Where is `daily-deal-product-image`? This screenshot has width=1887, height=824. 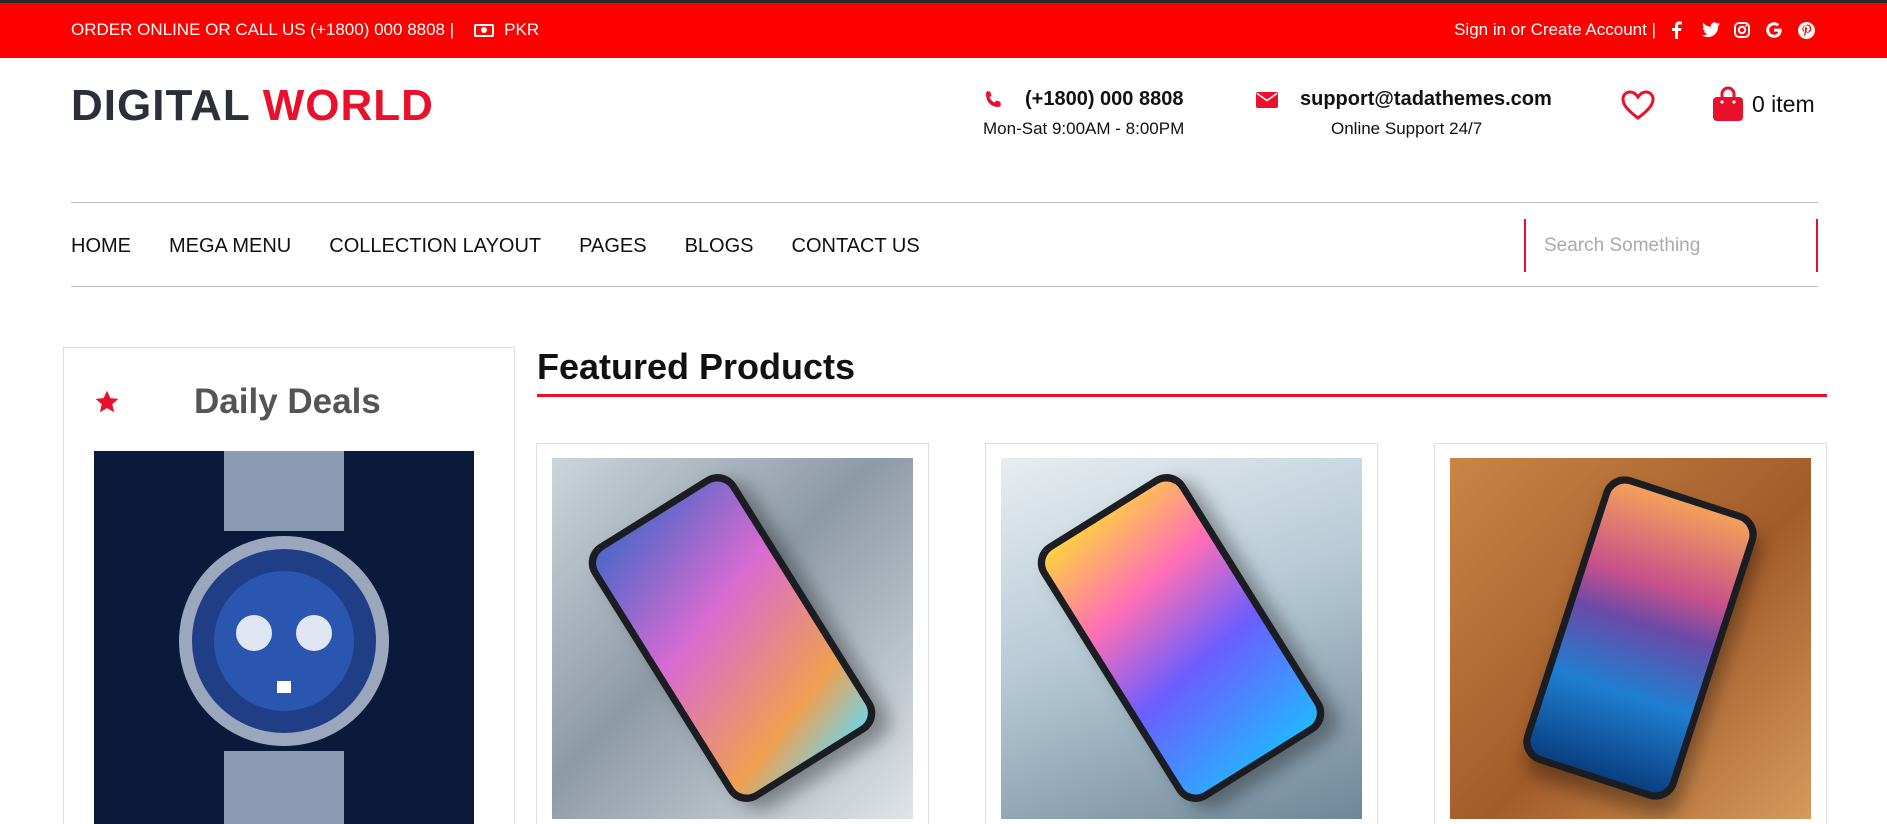 daily-deal-product-image is located at coordinates (284, 637).